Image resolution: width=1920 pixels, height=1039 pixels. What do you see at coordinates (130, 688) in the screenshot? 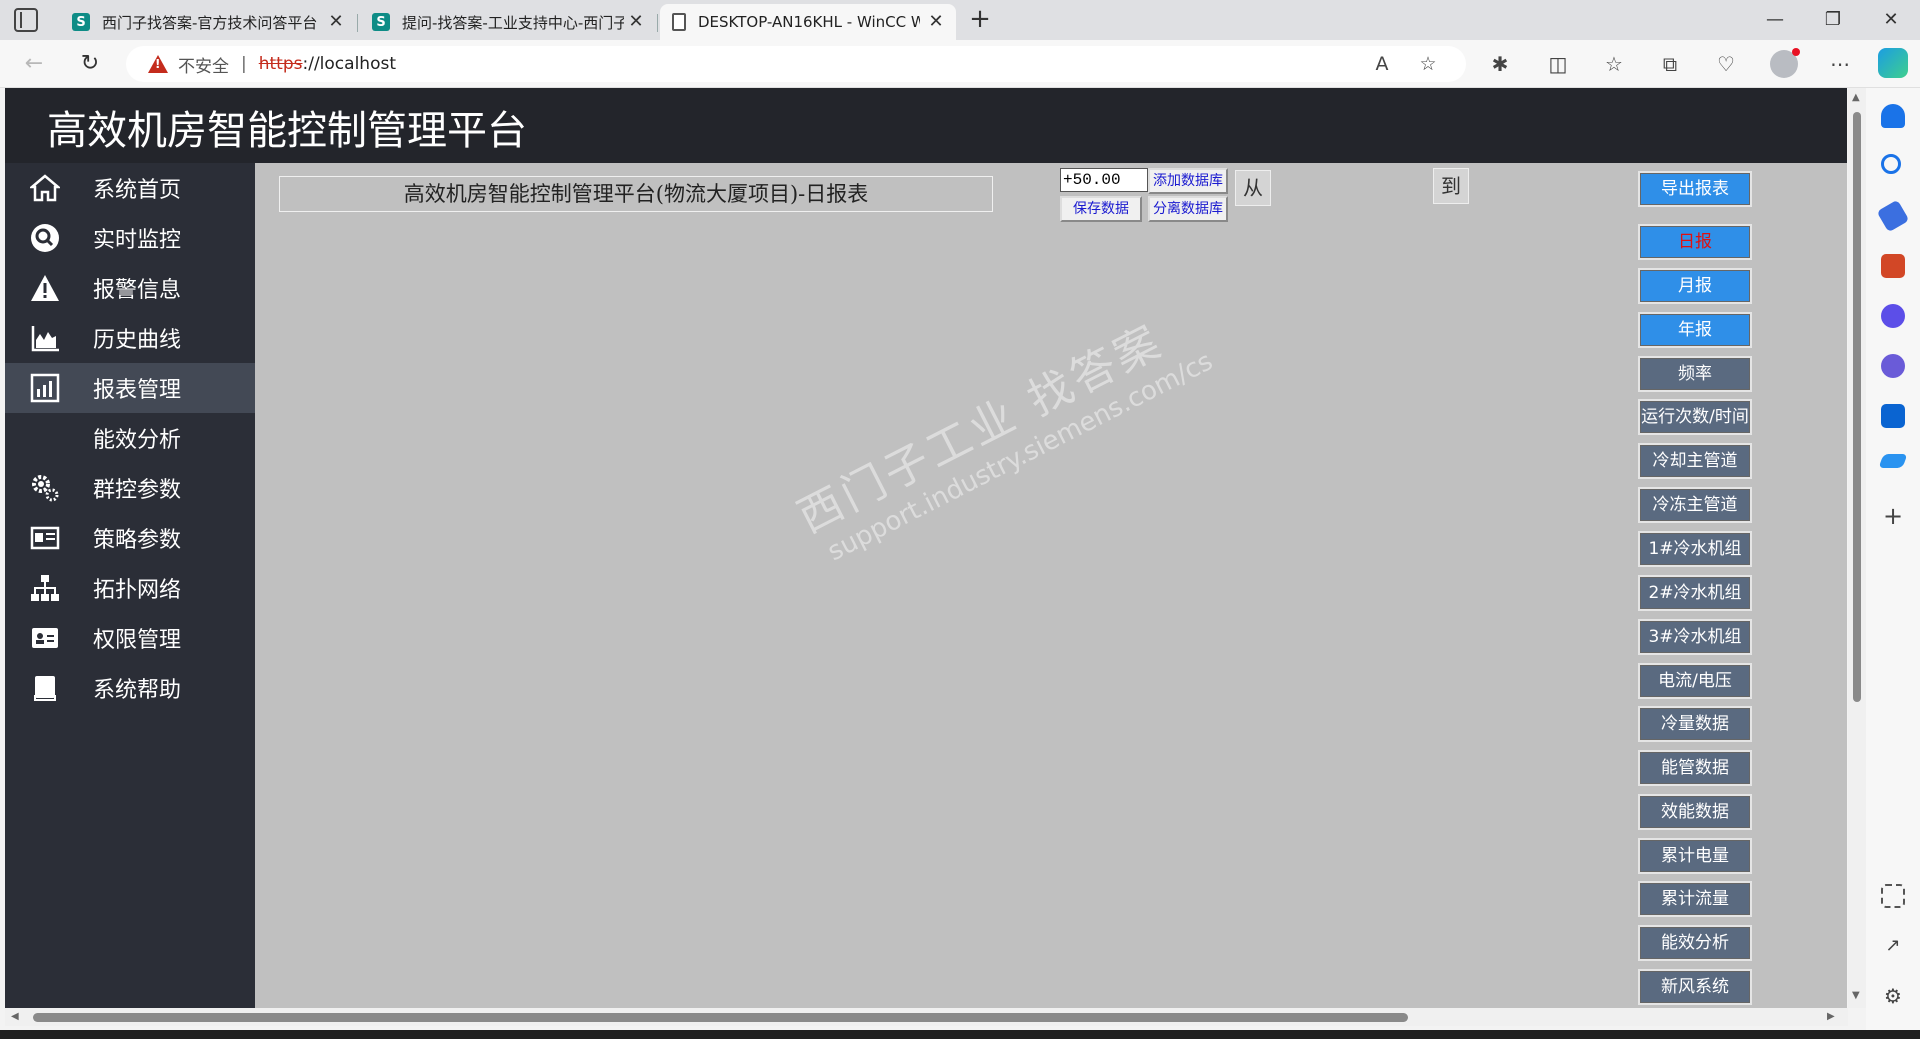
I see `nav-item-help: 系统帮助` at bounding box center [130, 688].